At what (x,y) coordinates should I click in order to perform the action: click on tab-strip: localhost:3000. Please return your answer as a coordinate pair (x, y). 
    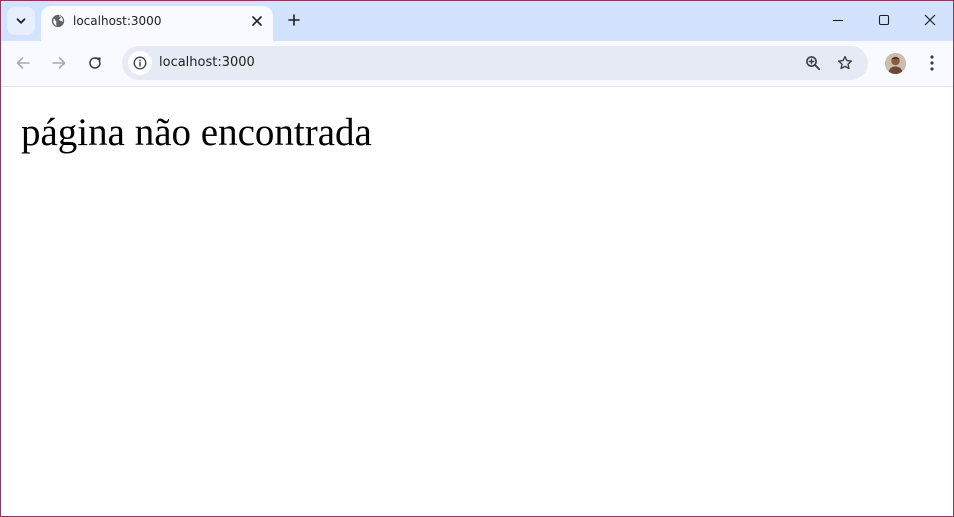
    Looking at the image, I should click on (477, 21).